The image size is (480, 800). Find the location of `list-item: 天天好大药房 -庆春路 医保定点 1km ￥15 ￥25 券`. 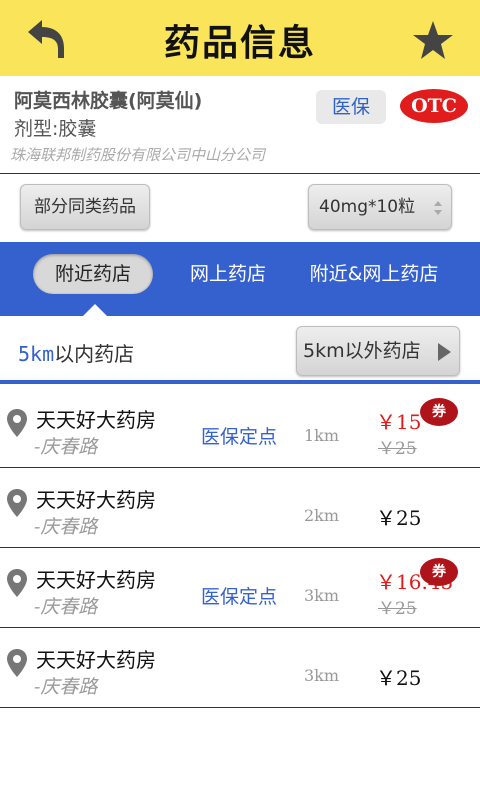

list-item: 天天好大药房 -庆春路 医保定点 1km ￥15 ￥25 券 is located at coordinates (240, 428).